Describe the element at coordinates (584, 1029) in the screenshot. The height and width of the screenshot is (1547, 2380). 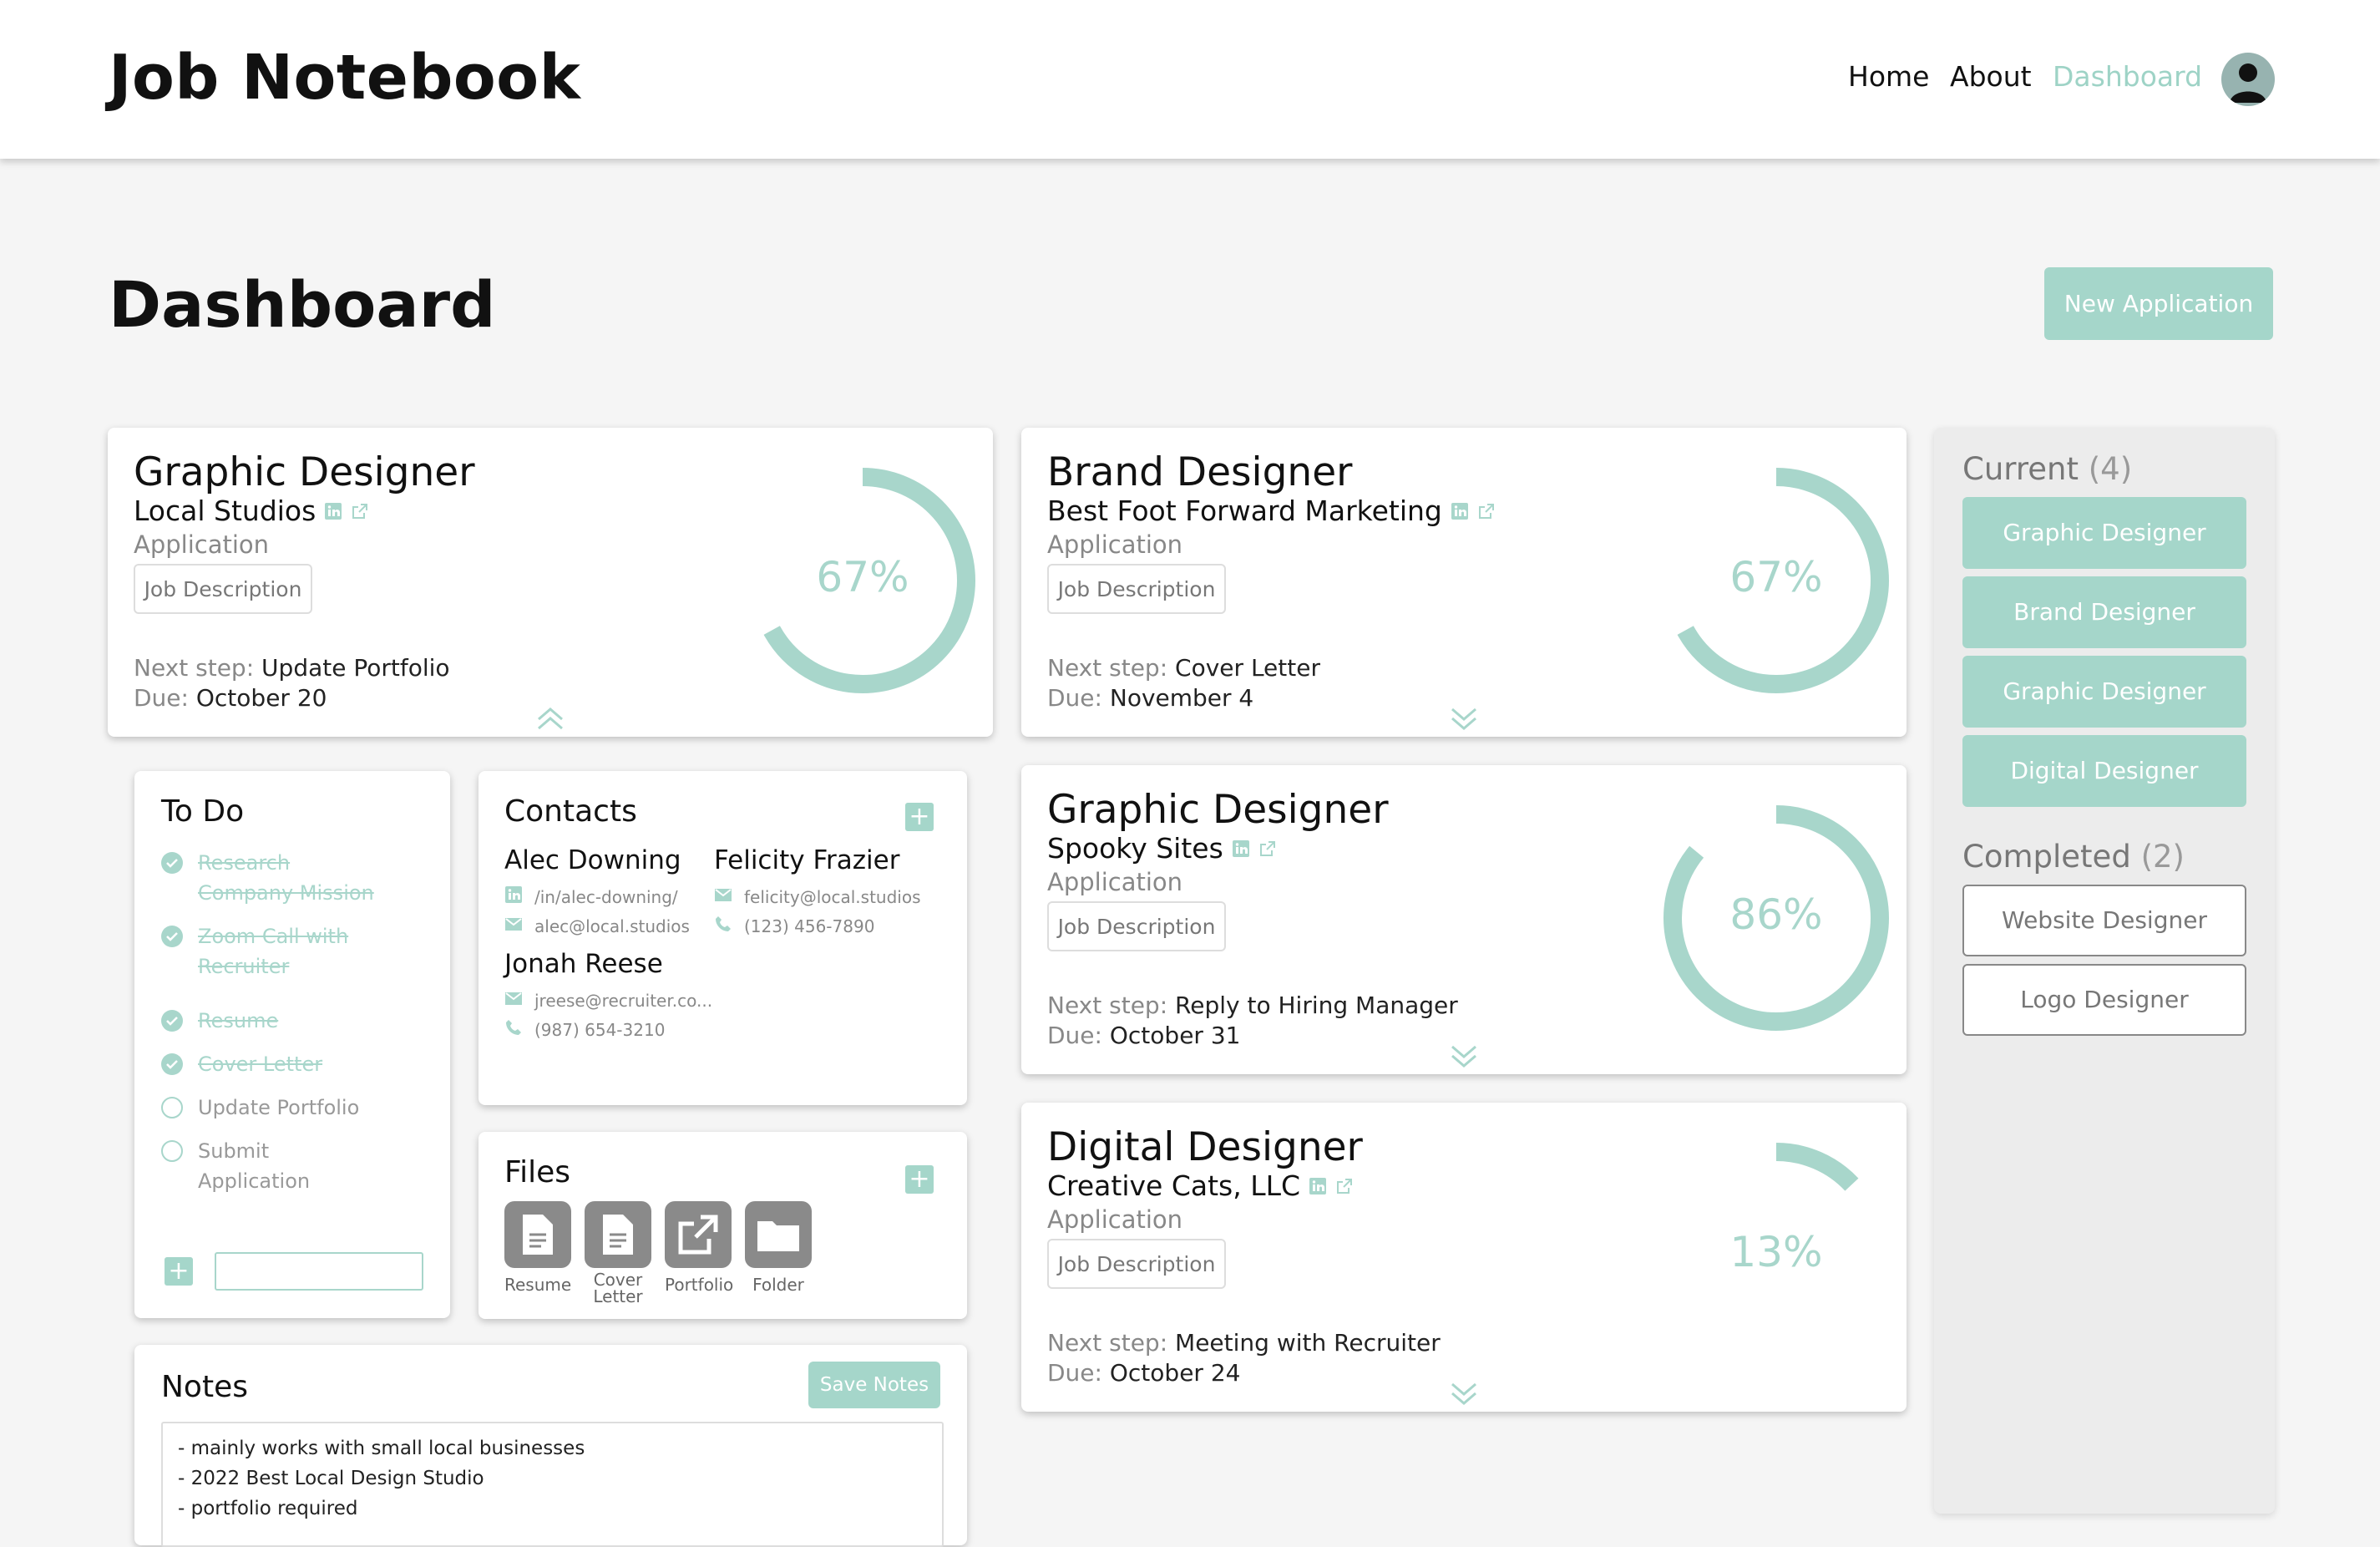
I see `contact-detail: (987) 654-3210` at that location.